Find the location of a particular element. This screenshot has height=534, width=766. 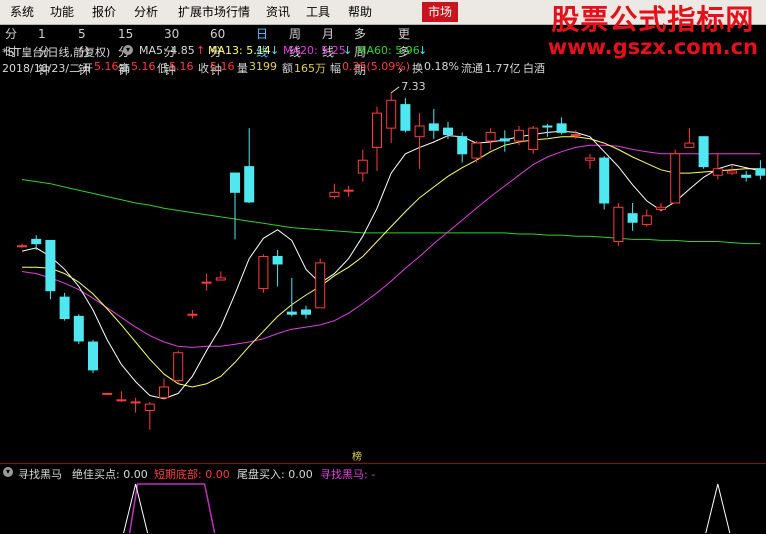

menu-analysis: 分析 is located at coordinates (146, 12).